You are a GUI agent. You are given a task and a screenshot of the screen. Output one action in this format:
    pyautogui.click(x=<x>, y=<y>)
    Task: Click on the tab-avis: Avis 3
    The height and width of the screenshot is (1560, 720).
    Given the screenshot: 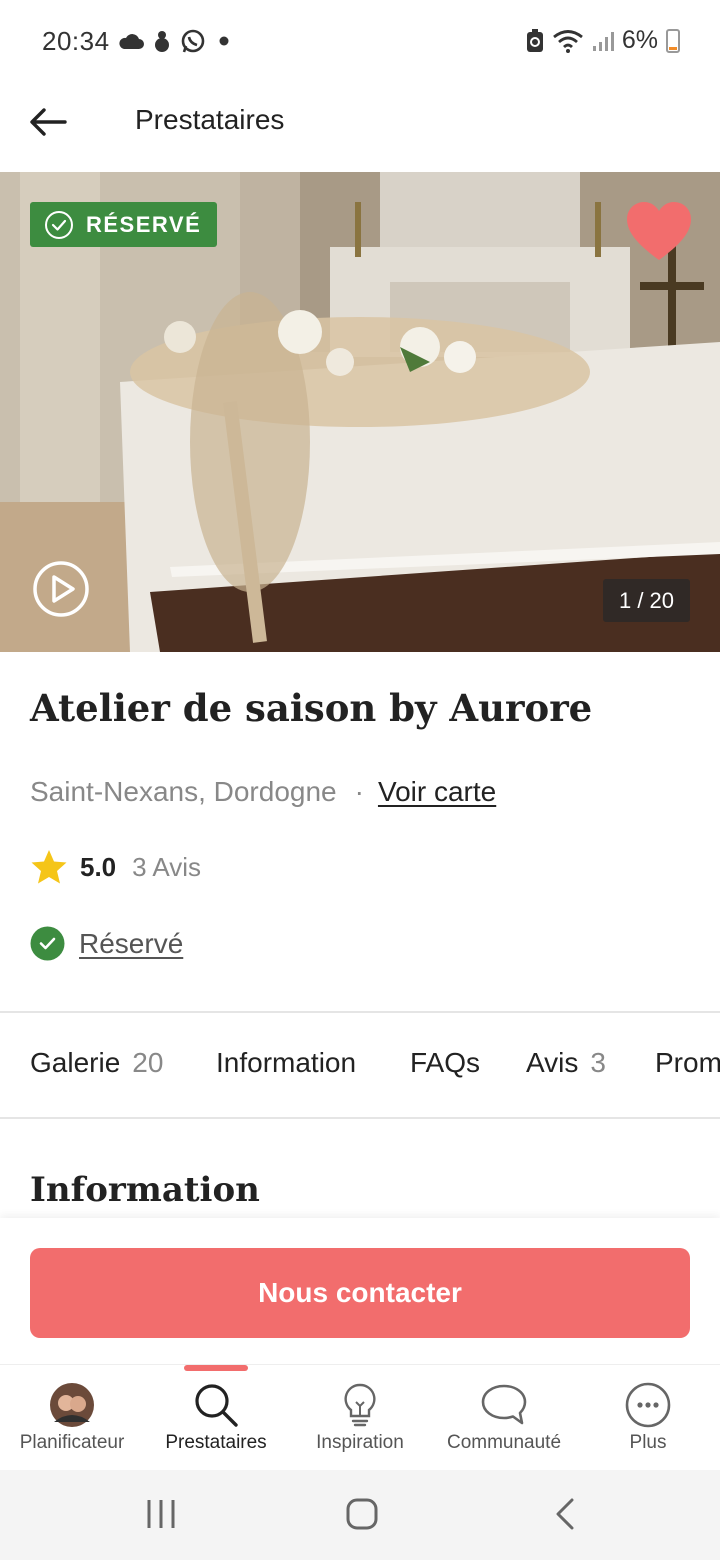 What is the action you would take?
    pyautogui.click(x=566, y=1063)
    